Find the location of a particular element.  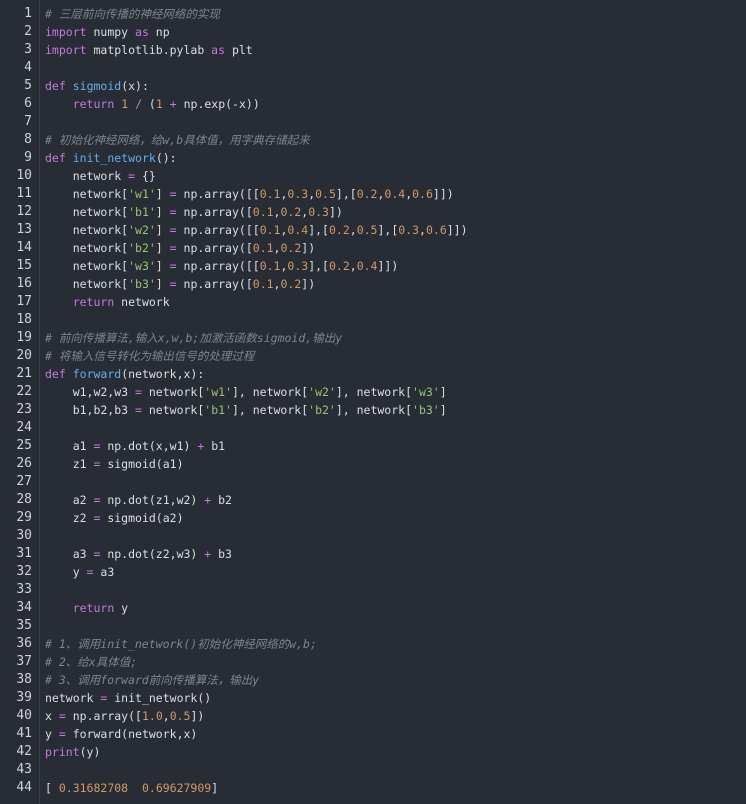

string-token: 'w1' is located at coordinates (218, 392).